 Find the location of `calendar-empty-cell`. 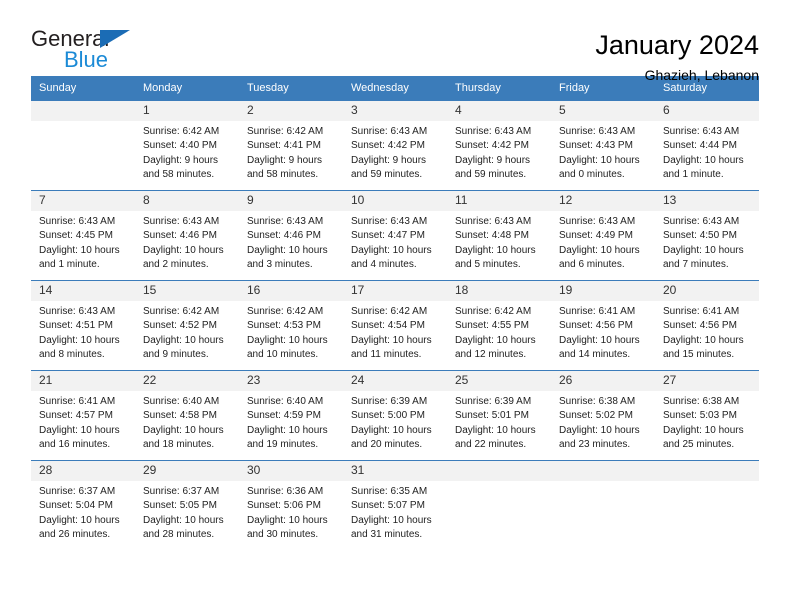

calendar-empty-cell is located at coordinates (707, 505).